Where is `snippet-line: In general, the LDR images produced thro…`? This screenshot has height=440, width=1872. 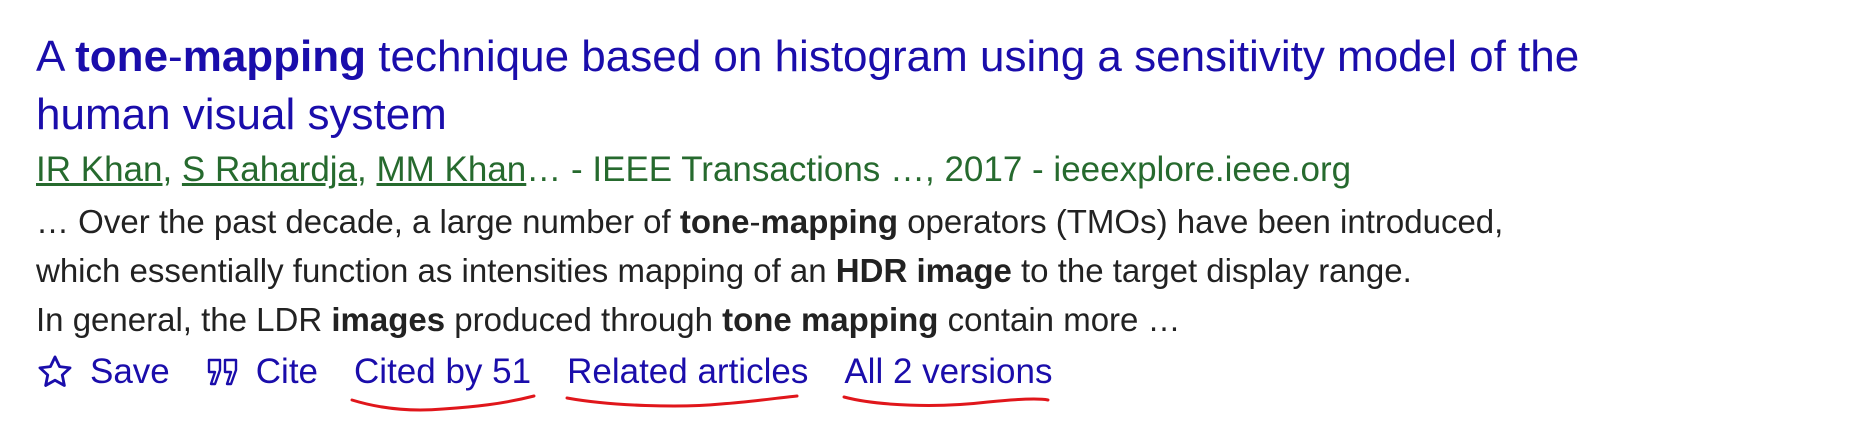 snippet-line: In general, the LDR images produced thro… is located at coordinates (936, 319).